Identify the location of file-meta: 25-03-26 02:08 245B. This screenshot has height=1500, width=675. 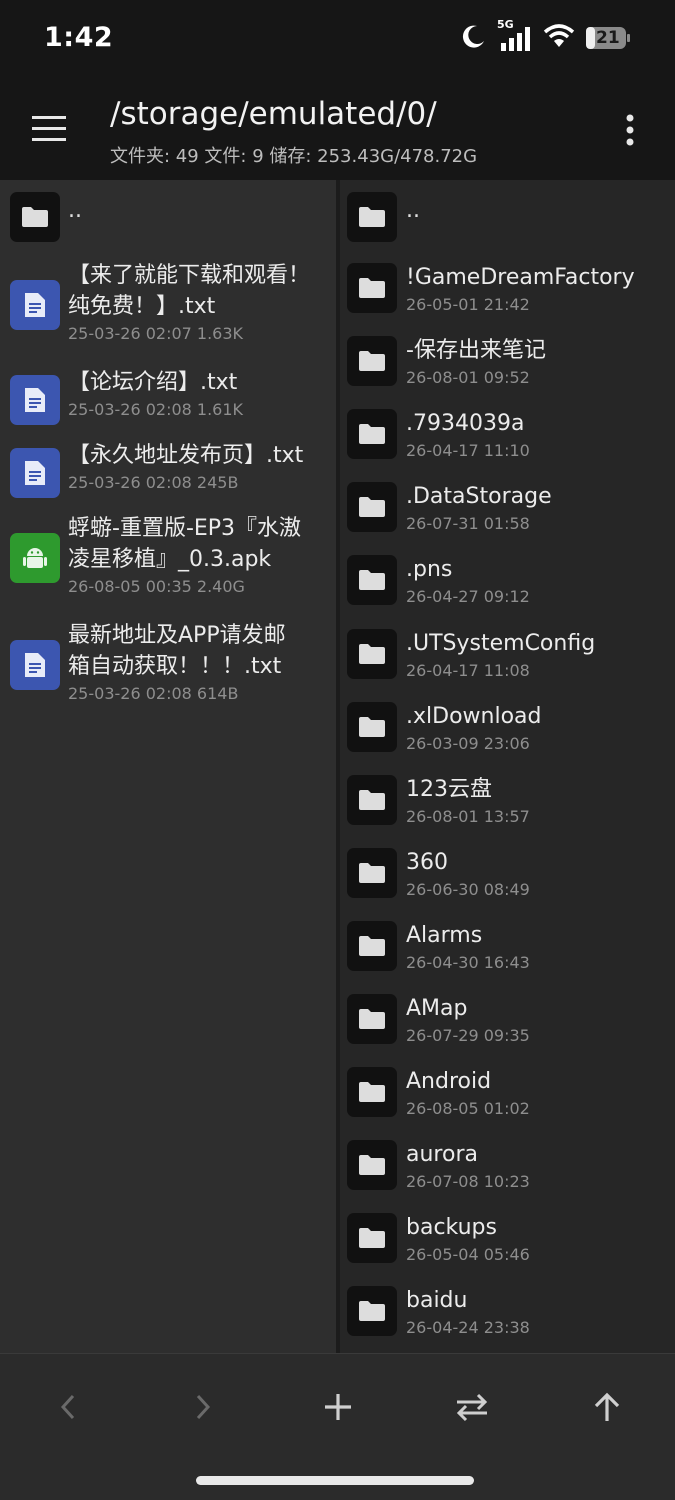
(153, 482).